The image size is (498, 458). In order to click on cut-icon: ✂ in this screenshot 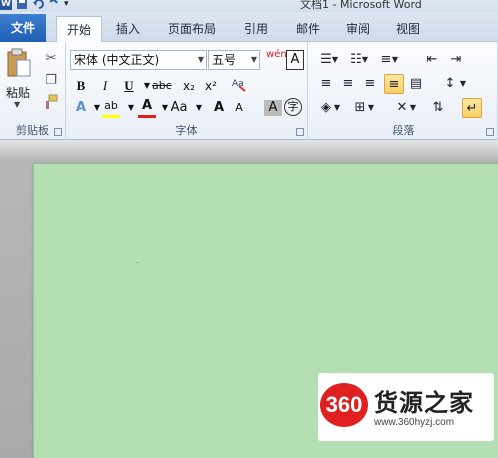, I will do `click(51, 59)`.